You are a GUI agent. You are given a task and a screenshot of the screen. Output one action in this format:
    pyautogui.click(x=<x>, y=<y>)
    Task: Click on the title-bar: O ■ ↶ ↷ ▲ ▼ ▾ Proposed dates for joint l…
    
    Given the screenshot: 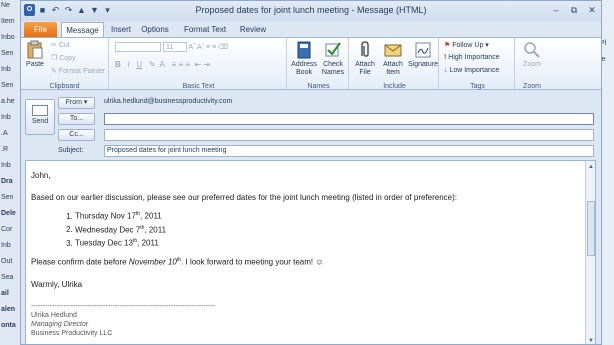 What is the action you would take?
    pyautogui.click(x=311, y=11)
    